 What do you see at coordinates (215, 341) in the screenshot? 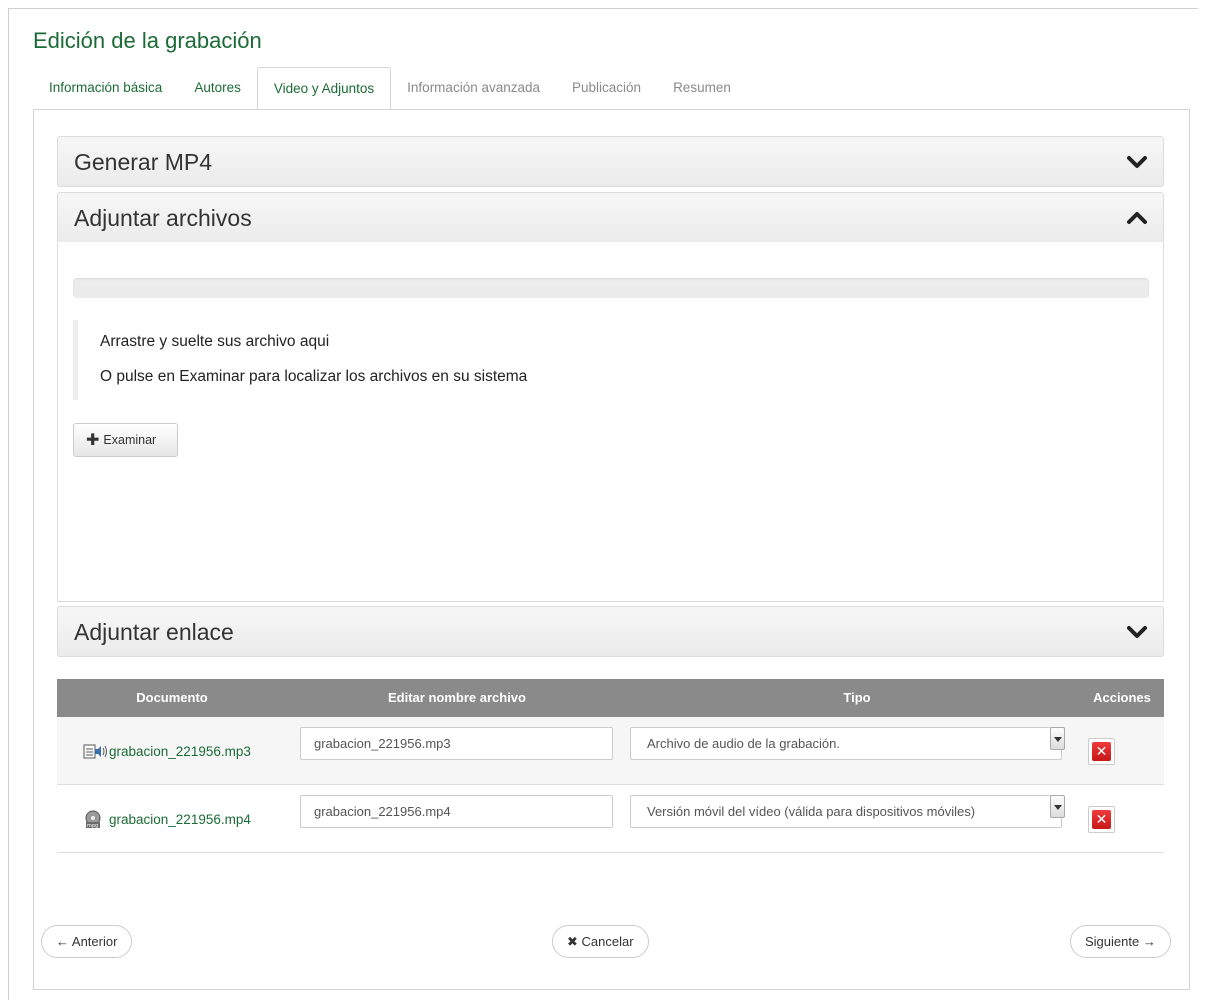
I see `drop-instruction: Arrastre y suelte sus archivo aqui` at bounding box center [215, 341].